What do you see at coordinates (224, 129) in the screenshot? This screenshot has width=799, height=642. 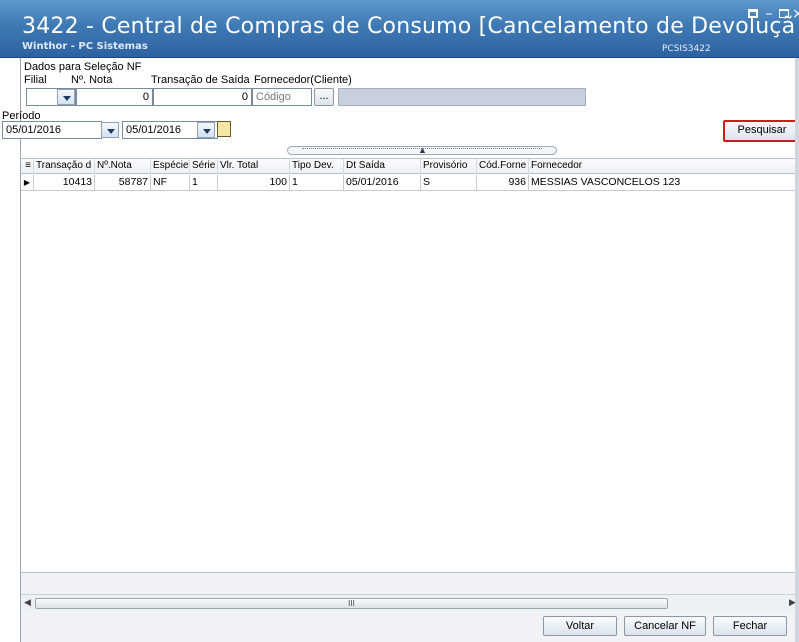 I see `calendar-icon` at bounding box center [224, 129].